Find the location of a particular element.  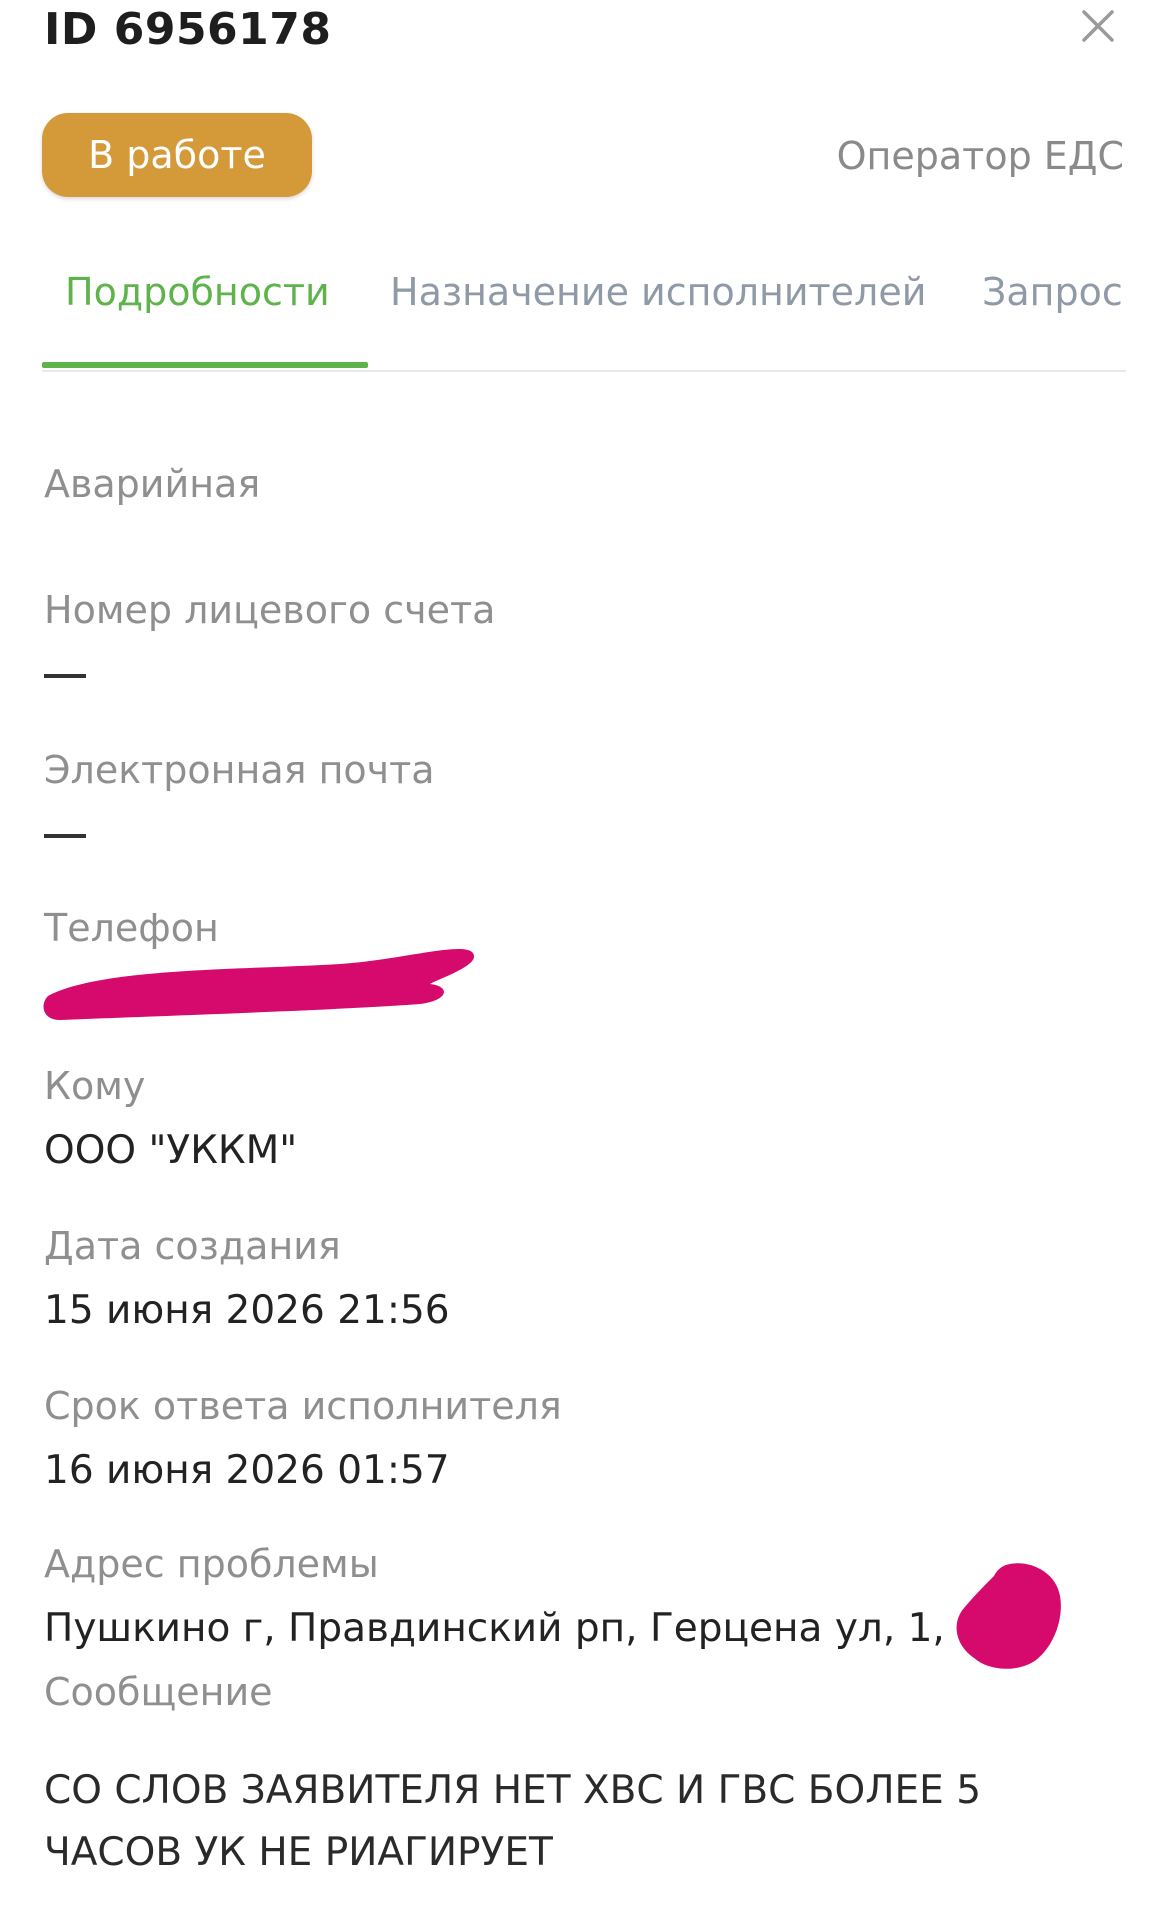

close-icon is located at coordinates (1098, 26).